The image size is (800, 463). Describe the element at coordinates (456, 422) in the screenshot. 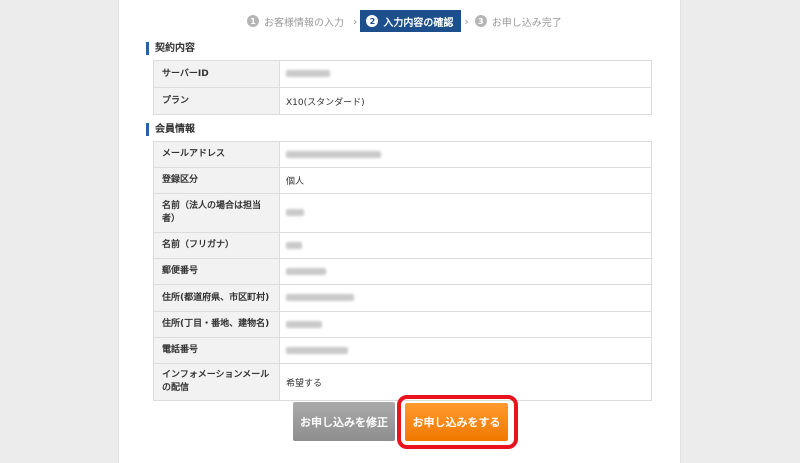

I see `submit-application-button: お申し込みをする` at that location.